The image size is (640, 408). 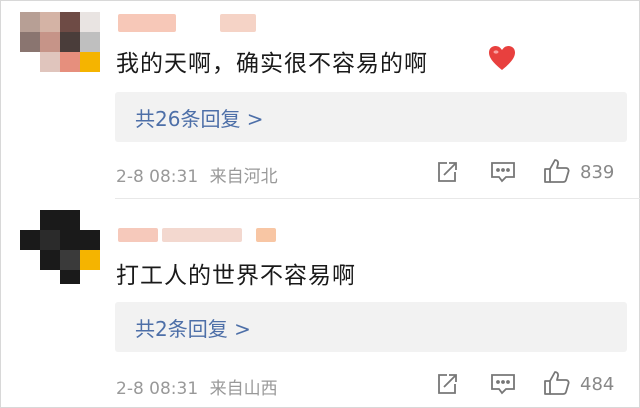 I want to click on comment-meta: 2-8 08:31 来自河北, so click(x=197, y=174).